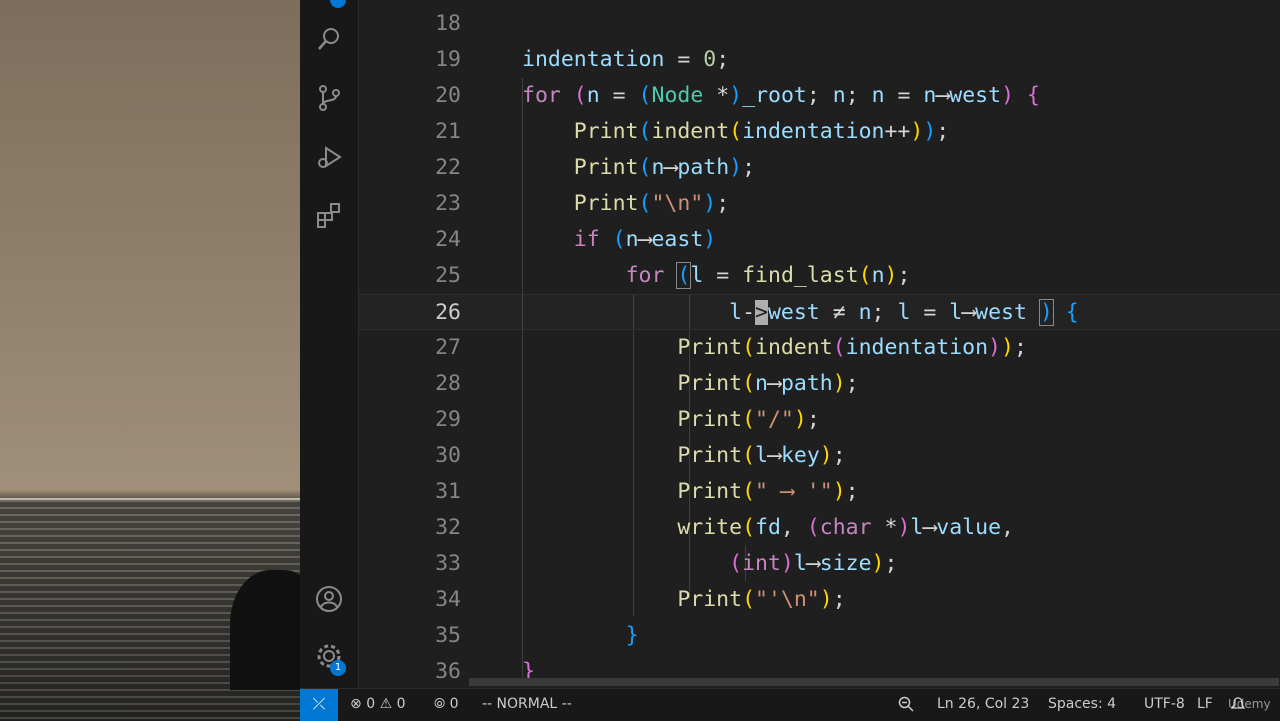 Image resolution: width=1280 pixels, height=721 pixels. What do you see at coordinates (329, 41) in the screenshot?
I see `search-icon` at bounding box center [329, 41].